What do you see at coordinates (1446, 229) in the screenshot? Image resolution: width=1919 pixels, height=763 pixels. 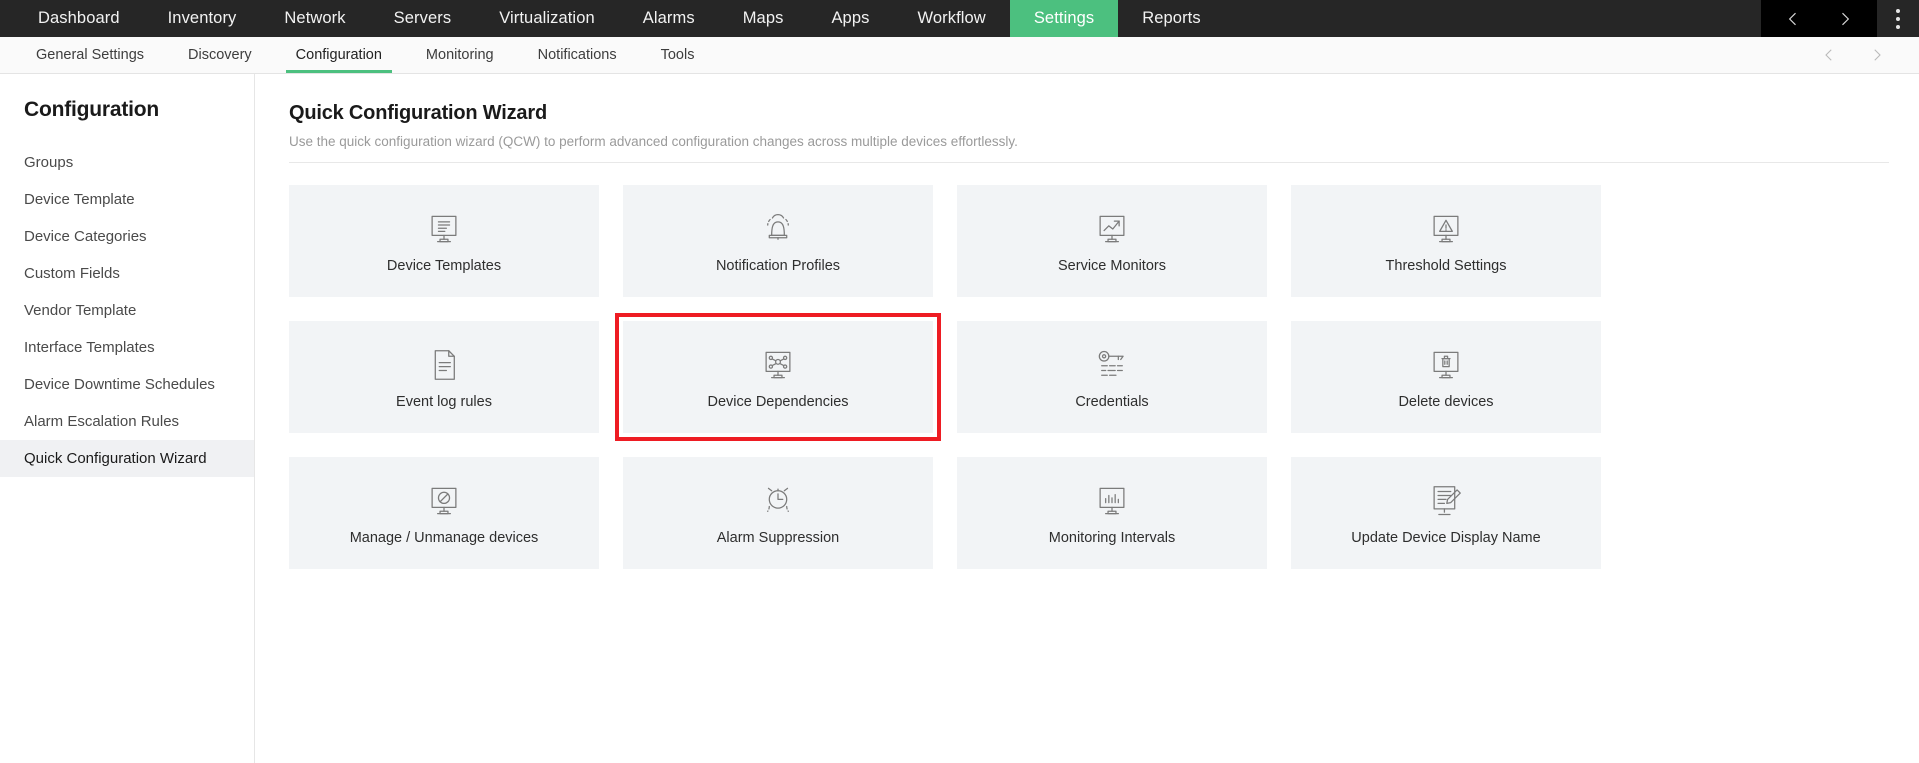 I see `monitor-warning-icon` at bounding box center [1446, 229].